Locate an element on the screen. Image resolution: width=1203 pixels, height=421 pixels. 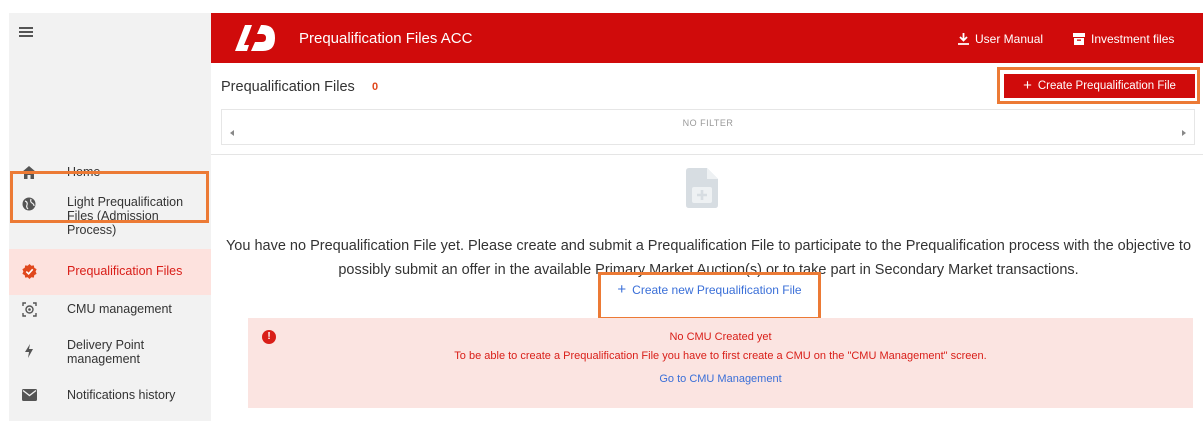
go-to-cmu-management-link: Go to CMU Management is located at coordinates (720, 379).